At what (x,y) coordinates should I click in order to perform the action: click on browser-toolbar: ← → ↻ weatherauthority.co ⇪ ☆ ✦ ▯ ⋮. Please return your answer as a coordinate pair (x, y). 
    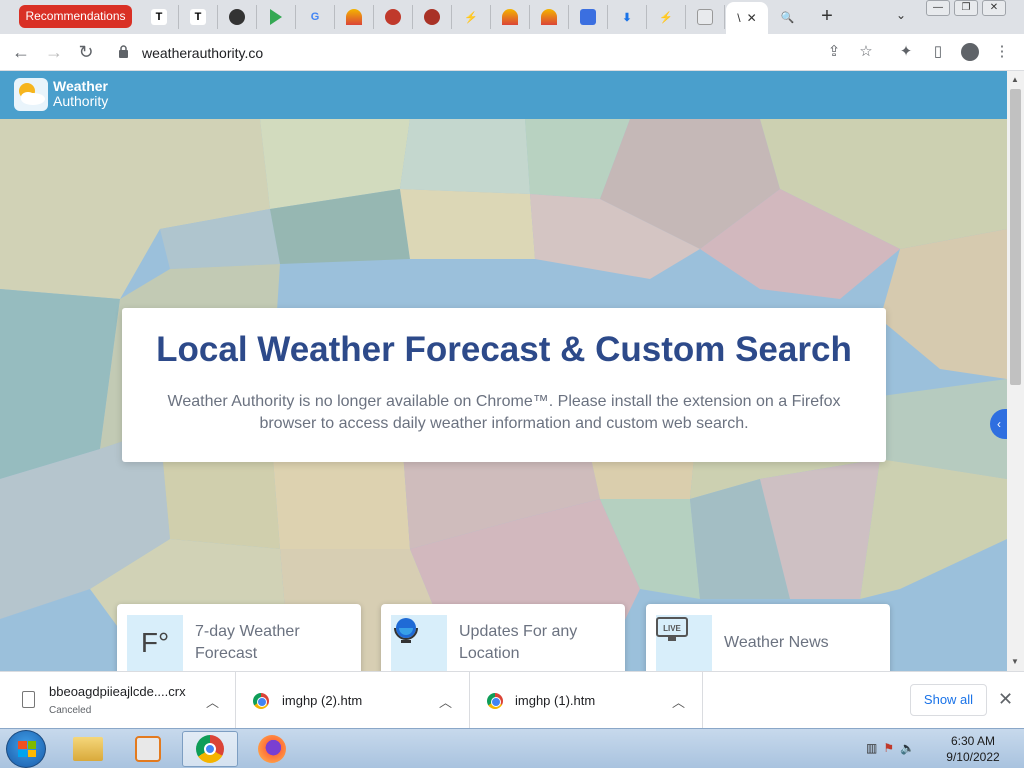
    Looking at the image, I should click on (512, 52).